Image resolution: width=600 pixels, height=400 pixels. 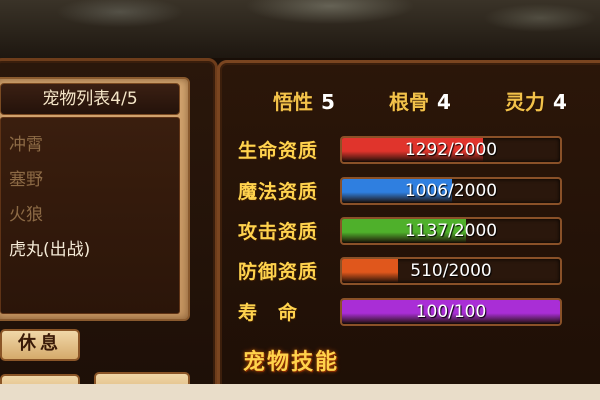 I want to click on bottom-strip, so click(x=300, y=392).